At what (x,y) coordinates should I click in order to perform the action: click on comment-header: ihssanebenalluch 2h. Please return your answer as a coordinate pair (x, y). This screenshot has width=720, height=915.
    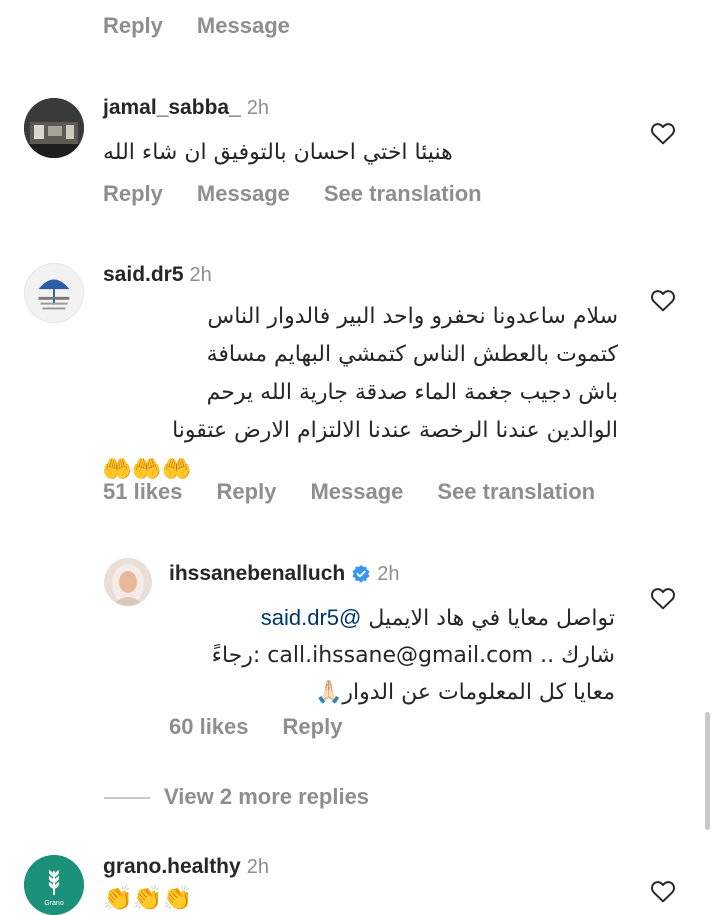
    Looking at the image, I should click on (284, 574).